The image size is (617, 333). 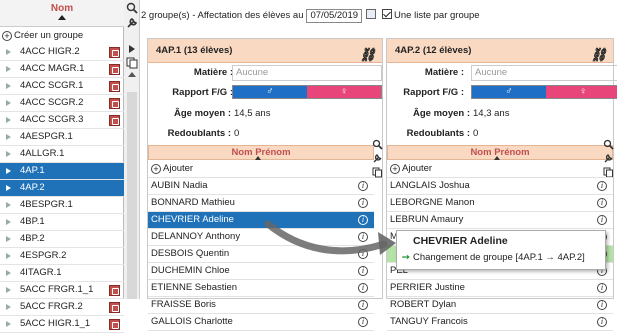 What do you see at coordinates (62, 188) in the screenshot?
I see `group-row: 4AP.2` at bounding box center [62, 188].